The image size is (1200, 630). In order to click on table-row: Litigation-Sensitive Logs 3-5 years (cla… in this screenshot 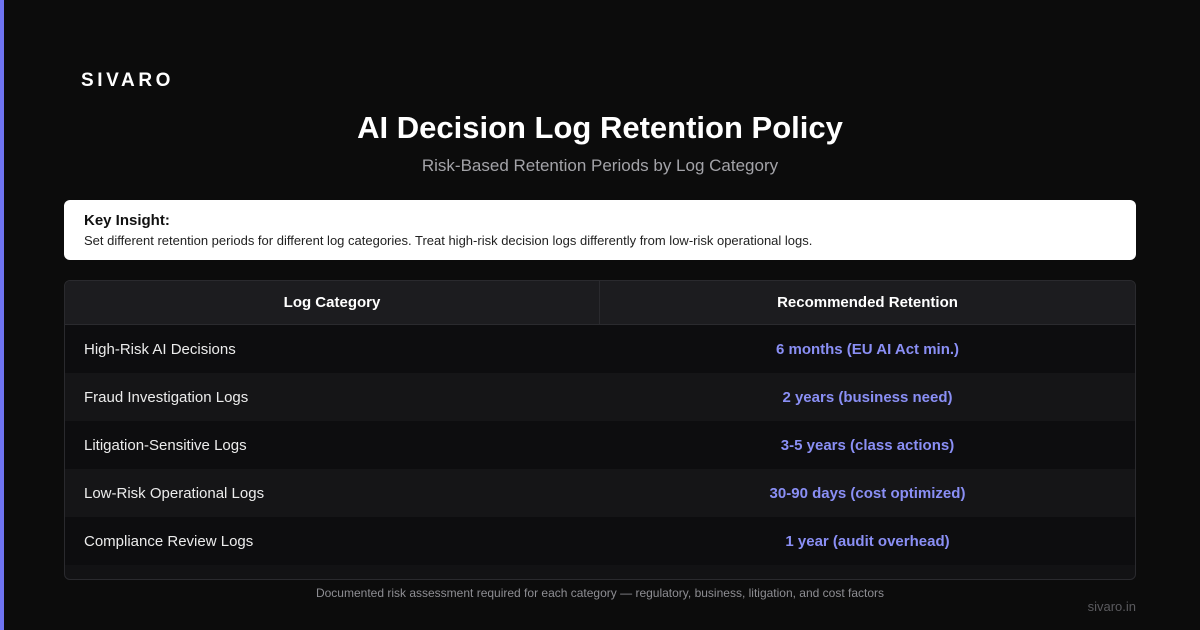, I will do `click(600, 445)`.